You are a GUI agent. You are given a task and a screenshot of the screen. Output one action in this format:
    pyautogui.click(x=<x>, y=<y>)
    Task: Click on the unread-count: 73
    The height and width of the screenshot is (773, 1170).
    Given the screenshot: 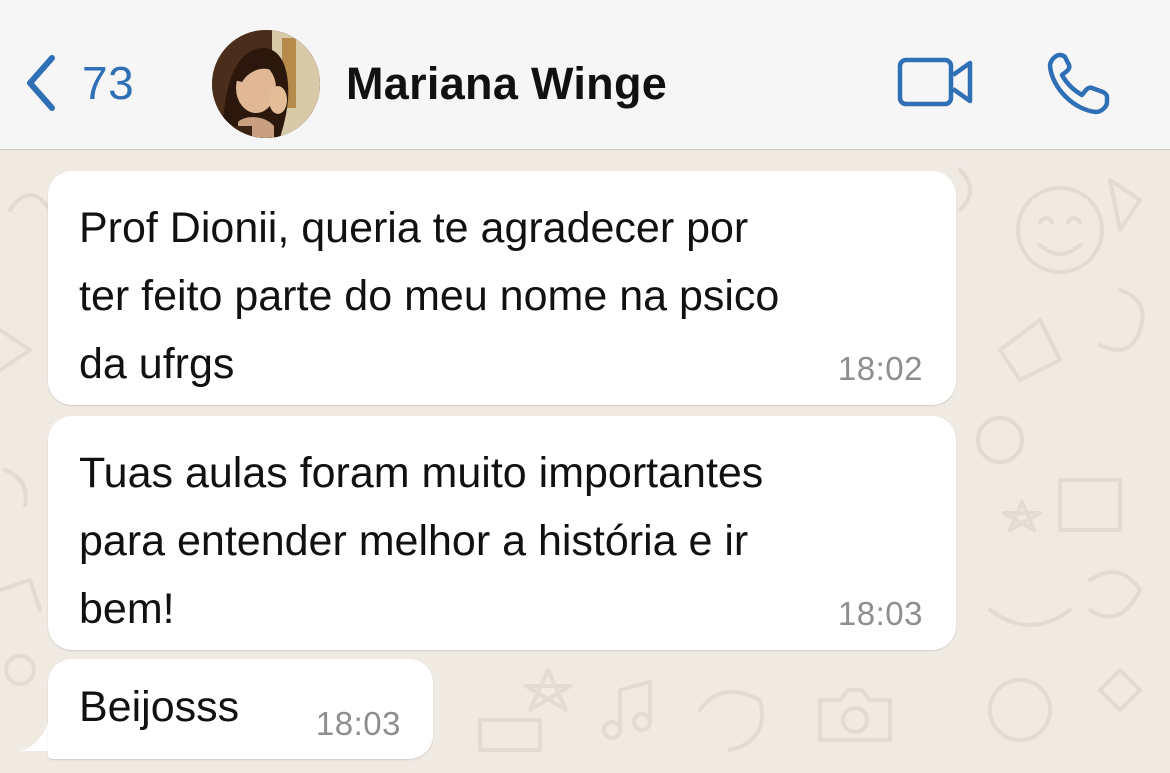 What is the action you would take?
    pyautogui.click(x=108, y=83)
    